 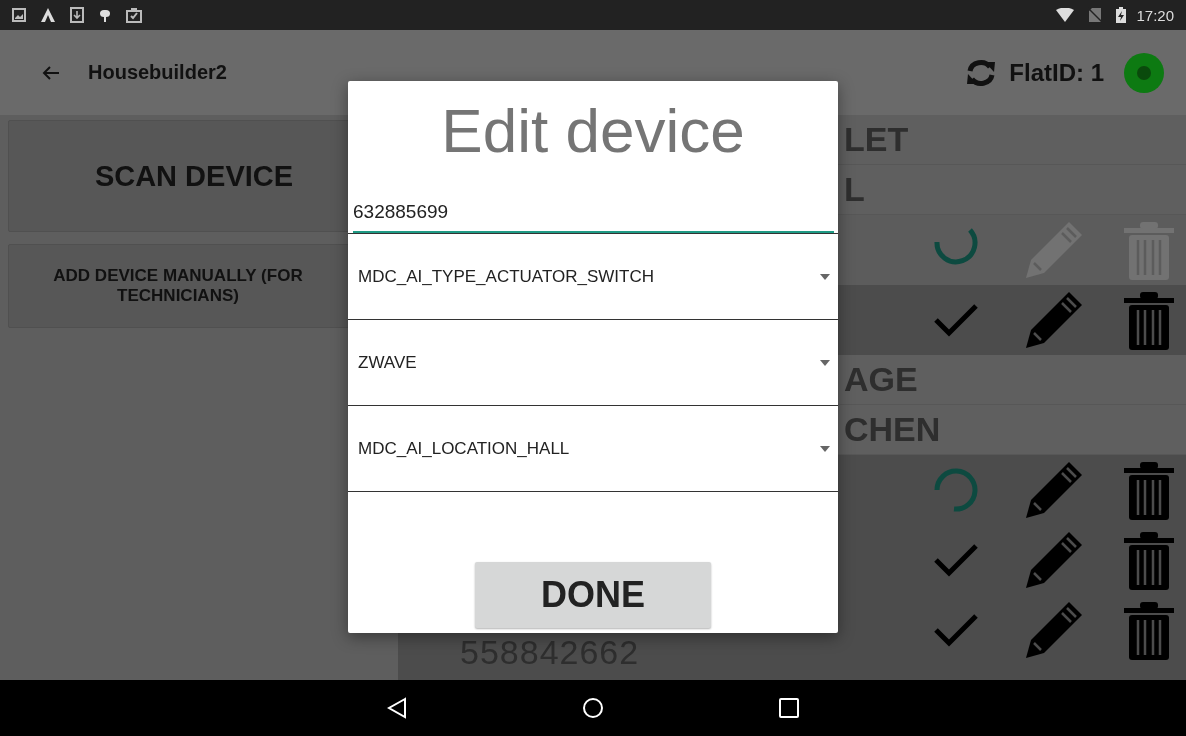 What do you see at coordinates (157, 72) in the screenshot?
I see `app-title: Housebuilder2` at bounding box center [157, 72].